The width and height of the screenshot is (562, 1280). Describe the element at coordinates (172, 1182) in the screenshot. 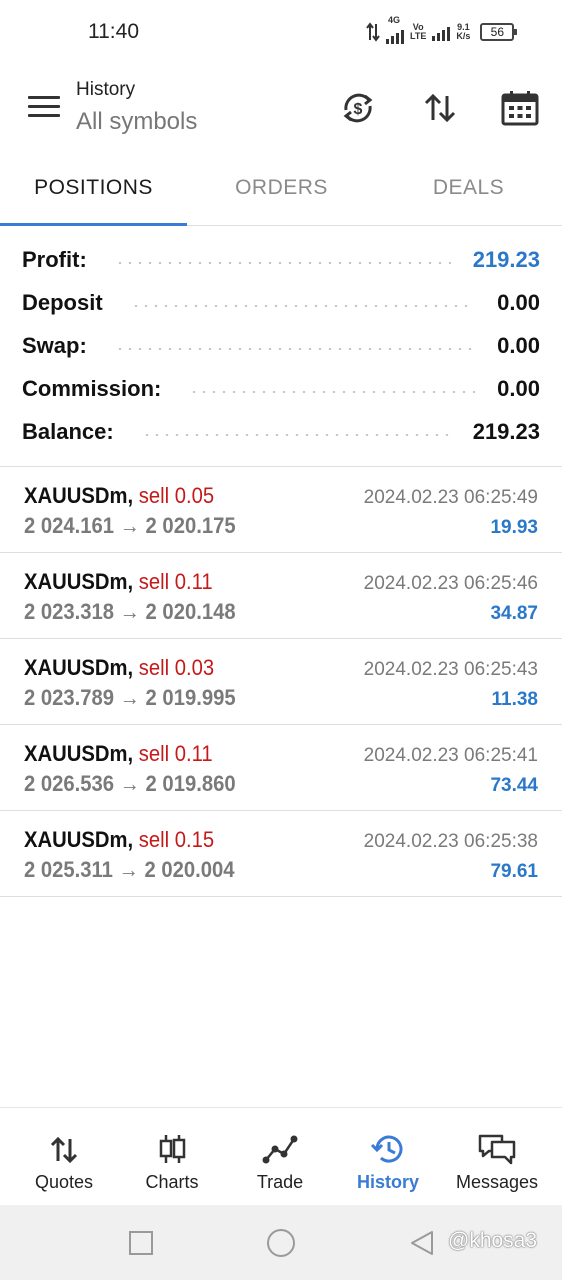

I see `nav-label: Charts` at that location.